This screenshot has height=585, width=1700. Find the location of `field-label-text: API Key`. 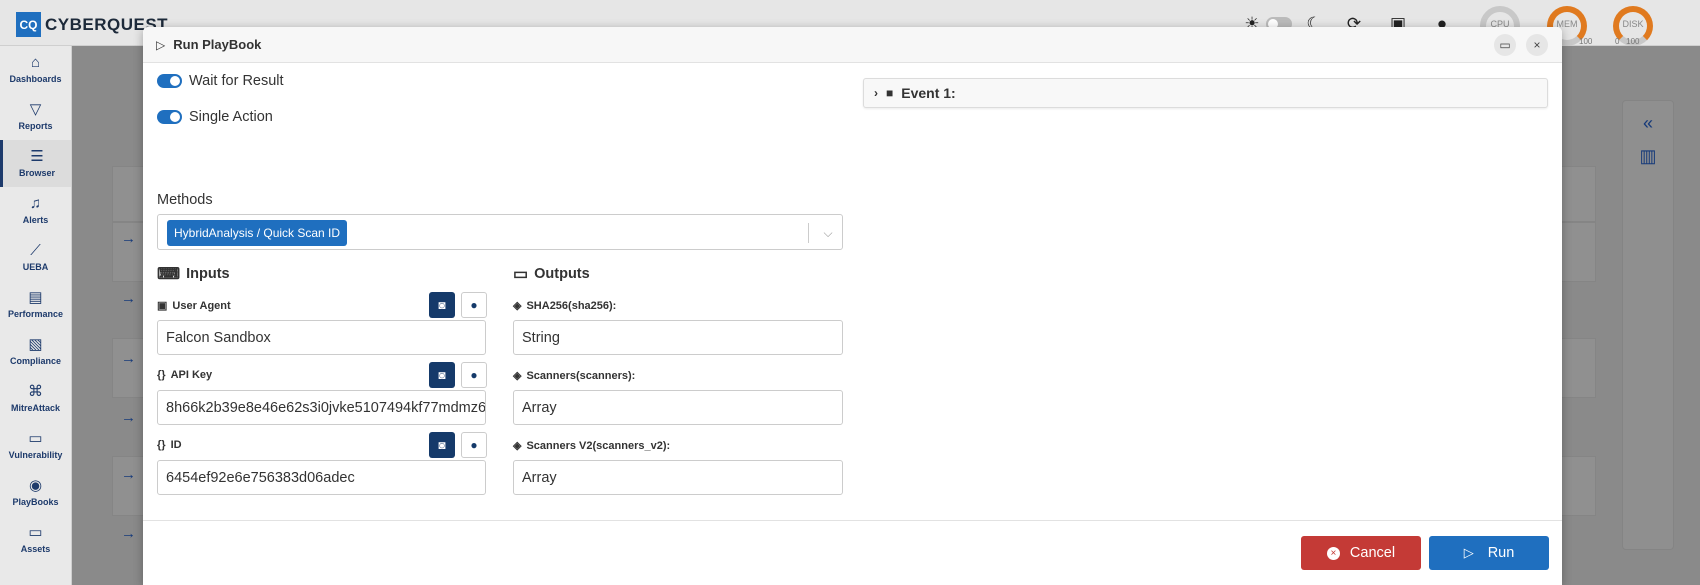

field-label-text: API Key is located at coordinates (191, 375).